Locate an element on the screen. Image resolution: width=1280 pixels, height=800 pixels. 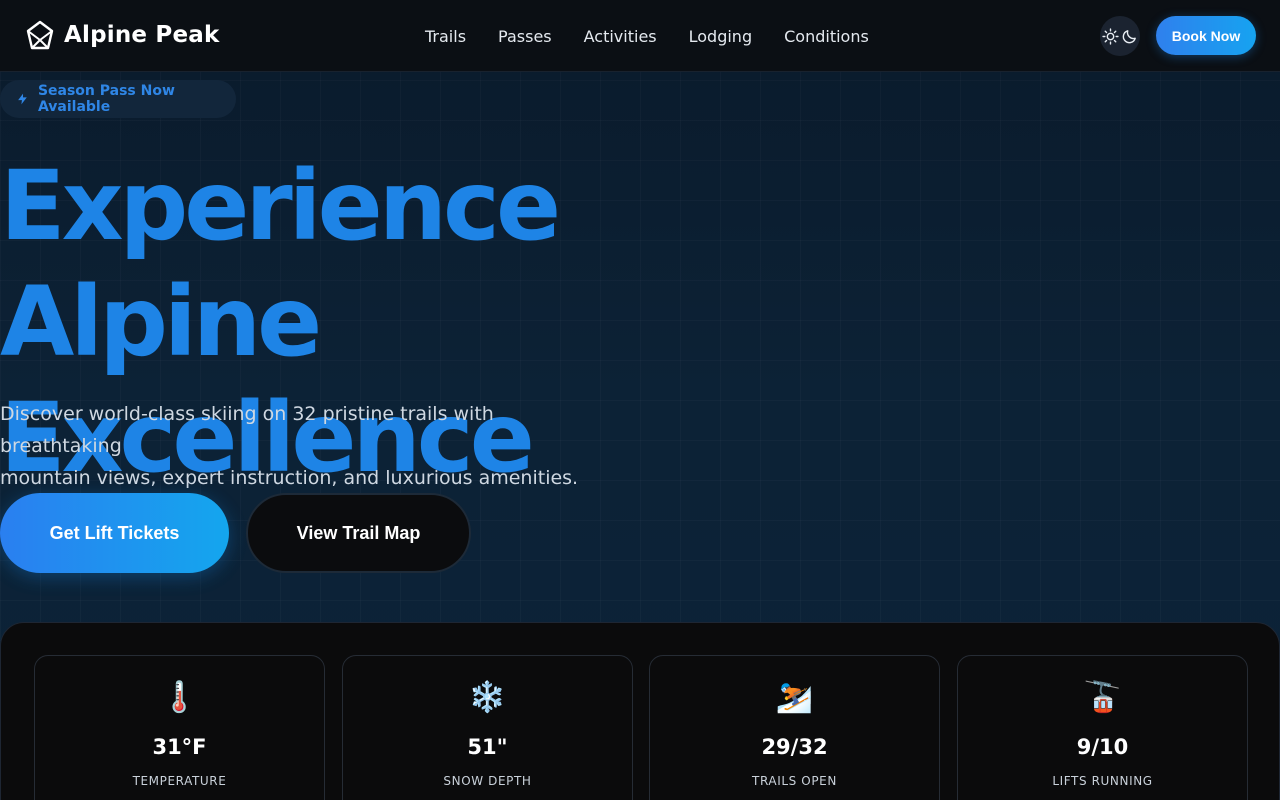
nav-trails: Trails is located at coordinates (445, 36).